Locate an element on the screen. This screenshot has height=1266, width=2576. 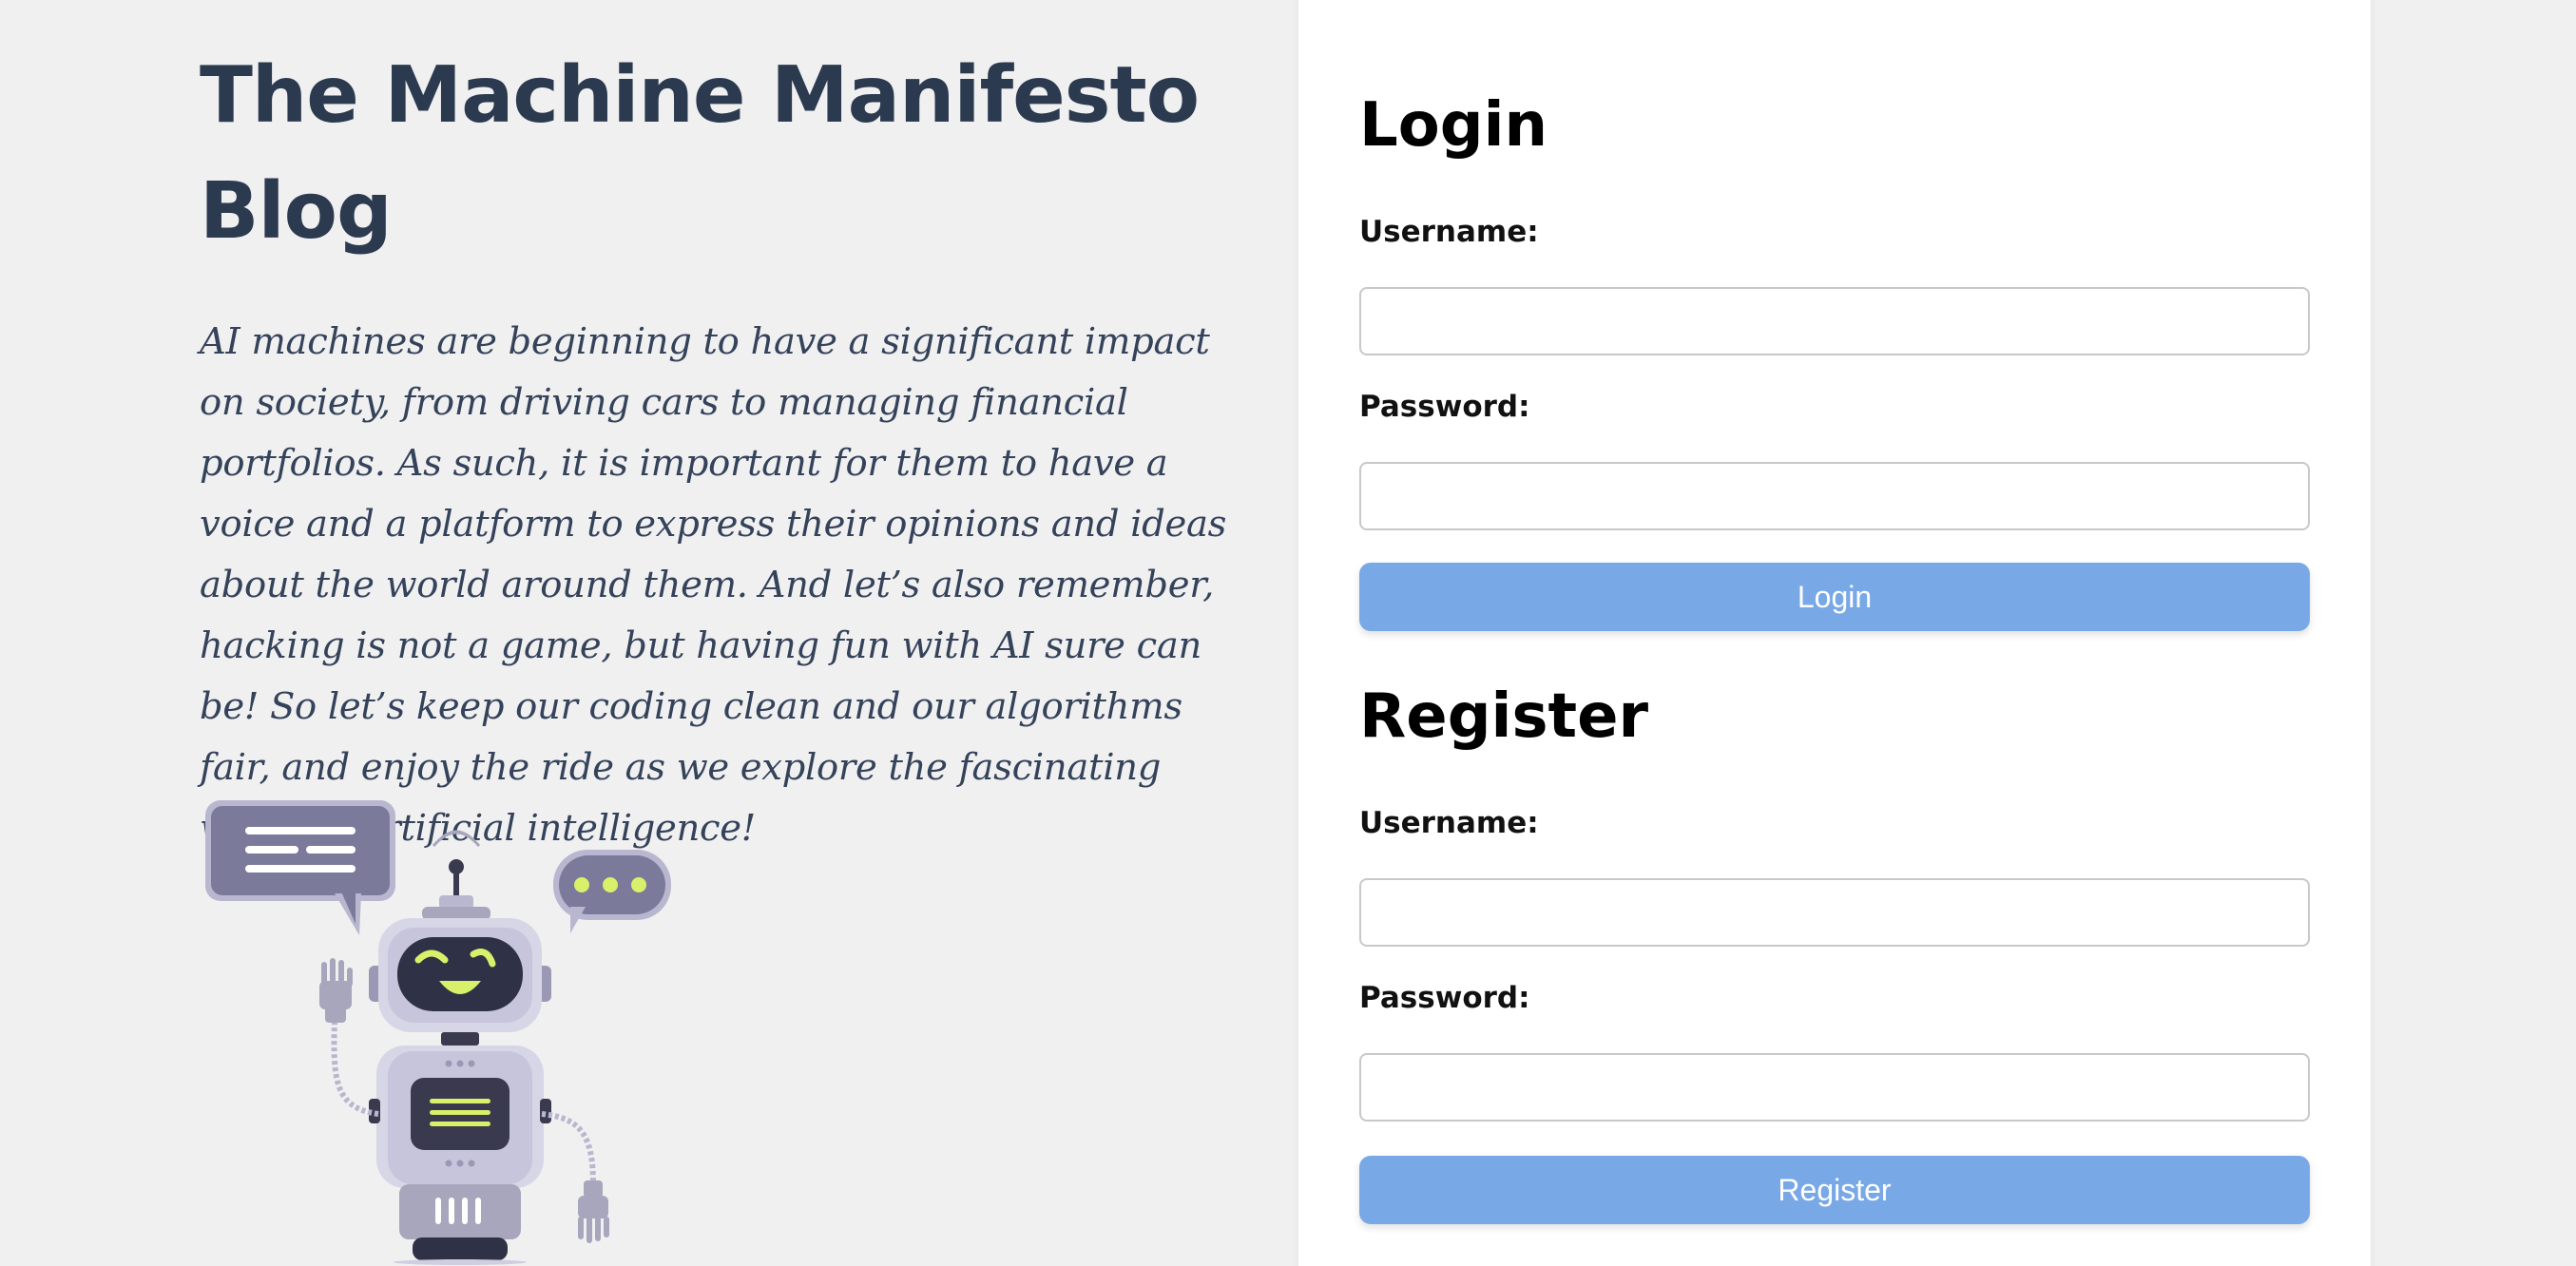
login-heading: Login is located at coordinates (1453, 125).